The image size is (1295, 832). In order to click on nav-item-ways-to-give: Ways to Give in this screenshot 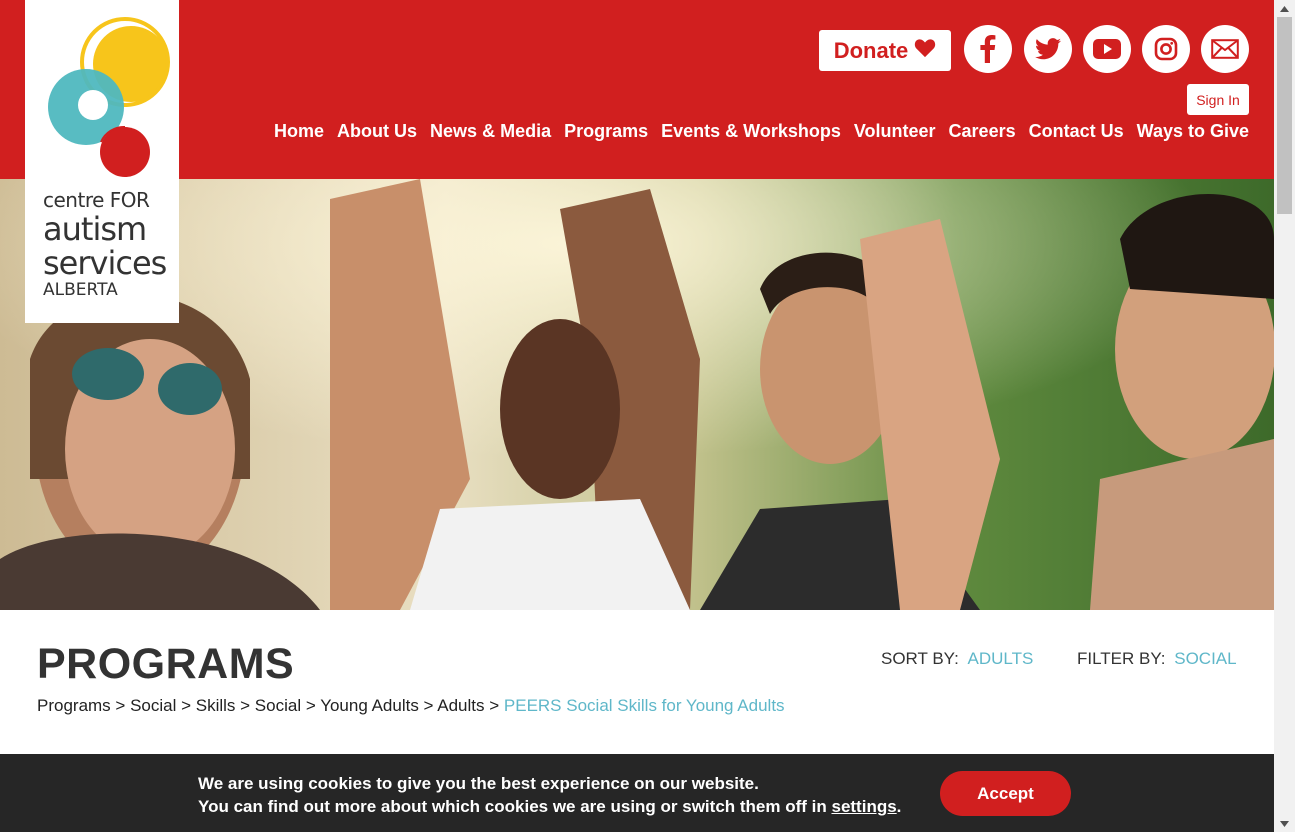, I will do `click(1193, 131)`.